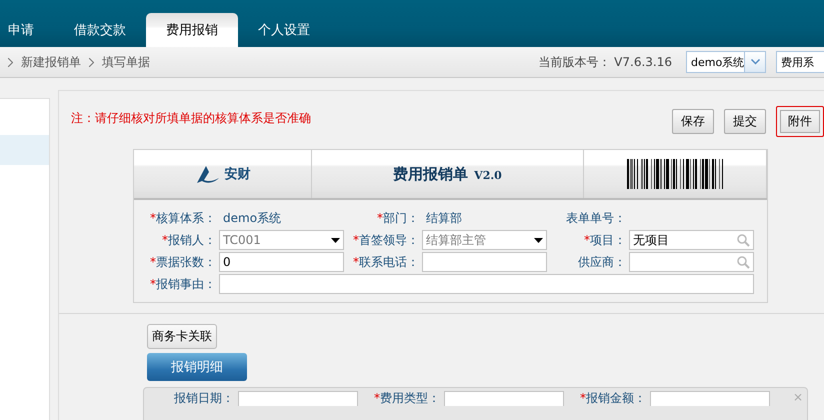  What do you see at coordinates (182, 336) in the screenshot?
I see `card-link-button: 商务卡关联` at bounding box center [182, 336].